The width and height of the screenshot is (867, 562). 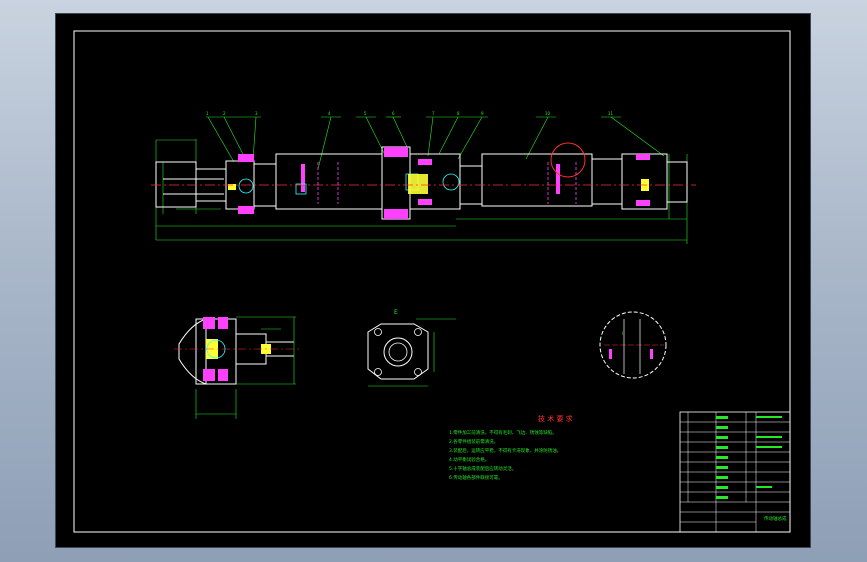 What do you see at coordinates (423, 180) in the screenshot?
I see `main-shaft-view` at bounding box center [423, 180].